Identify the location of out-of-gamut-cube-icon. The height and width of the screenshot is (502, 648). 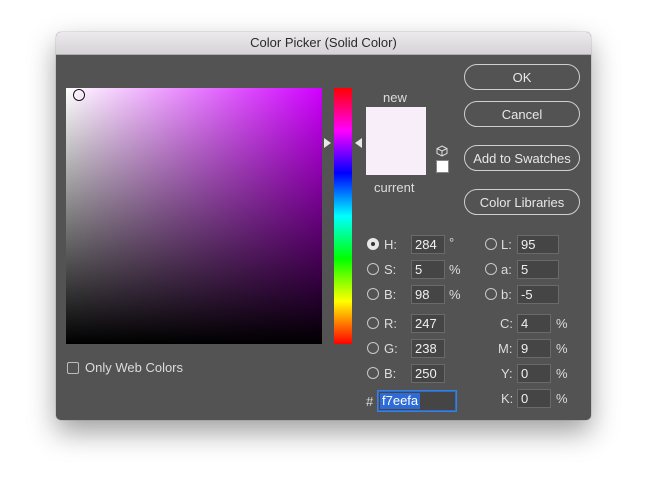
(442, 151).